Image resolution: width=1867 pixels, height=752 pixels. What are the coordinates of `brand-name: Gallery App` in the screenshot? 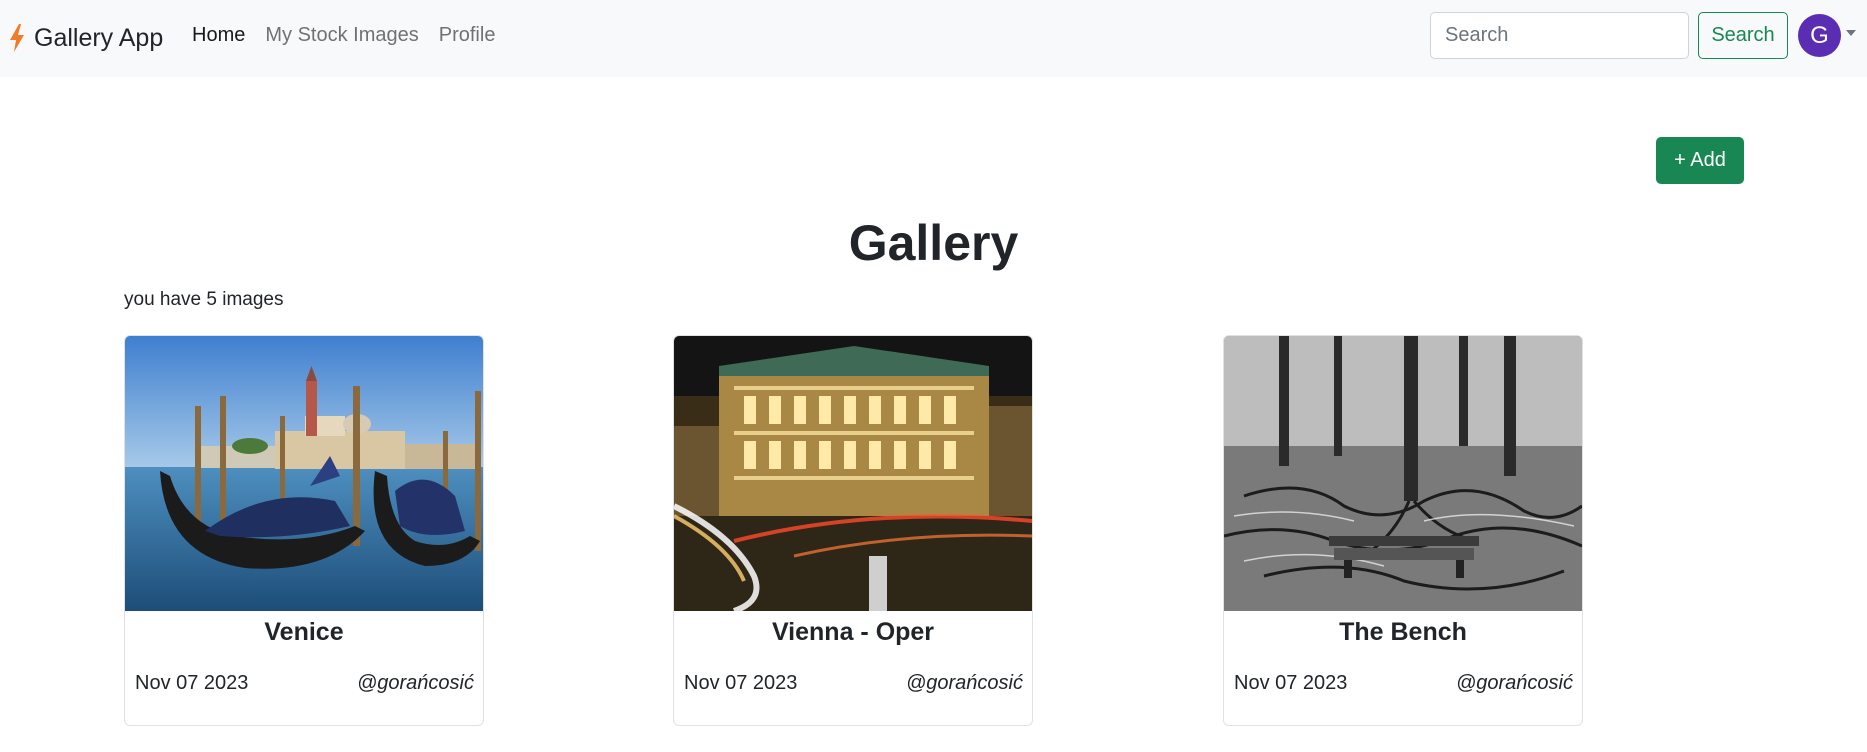 It's located at (99, 37).